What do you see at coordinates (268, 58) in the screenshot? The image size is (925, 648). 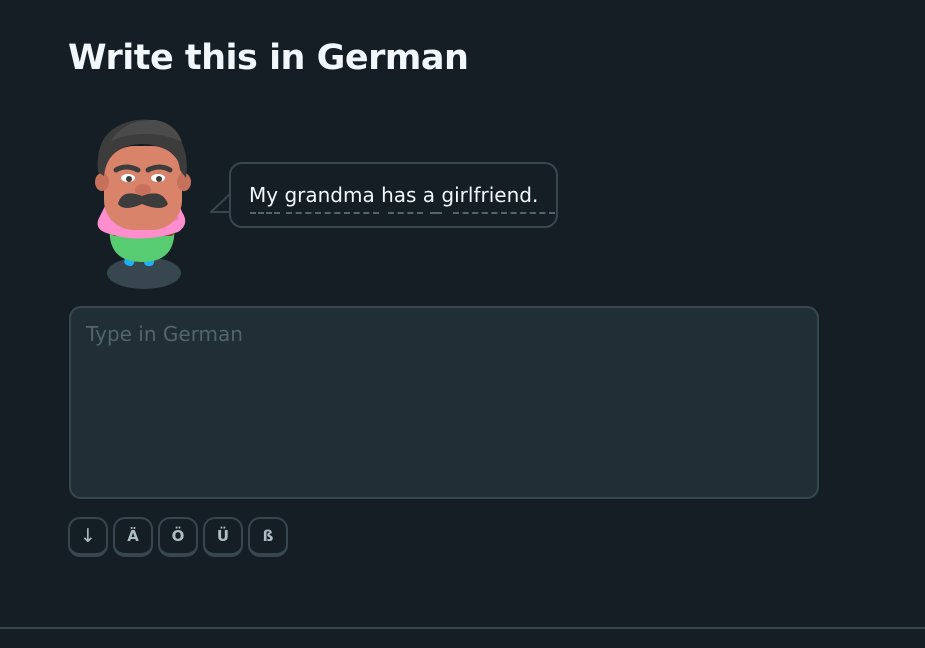 I see `challenge-title: Write this in German` at bounding box center [268, 58].